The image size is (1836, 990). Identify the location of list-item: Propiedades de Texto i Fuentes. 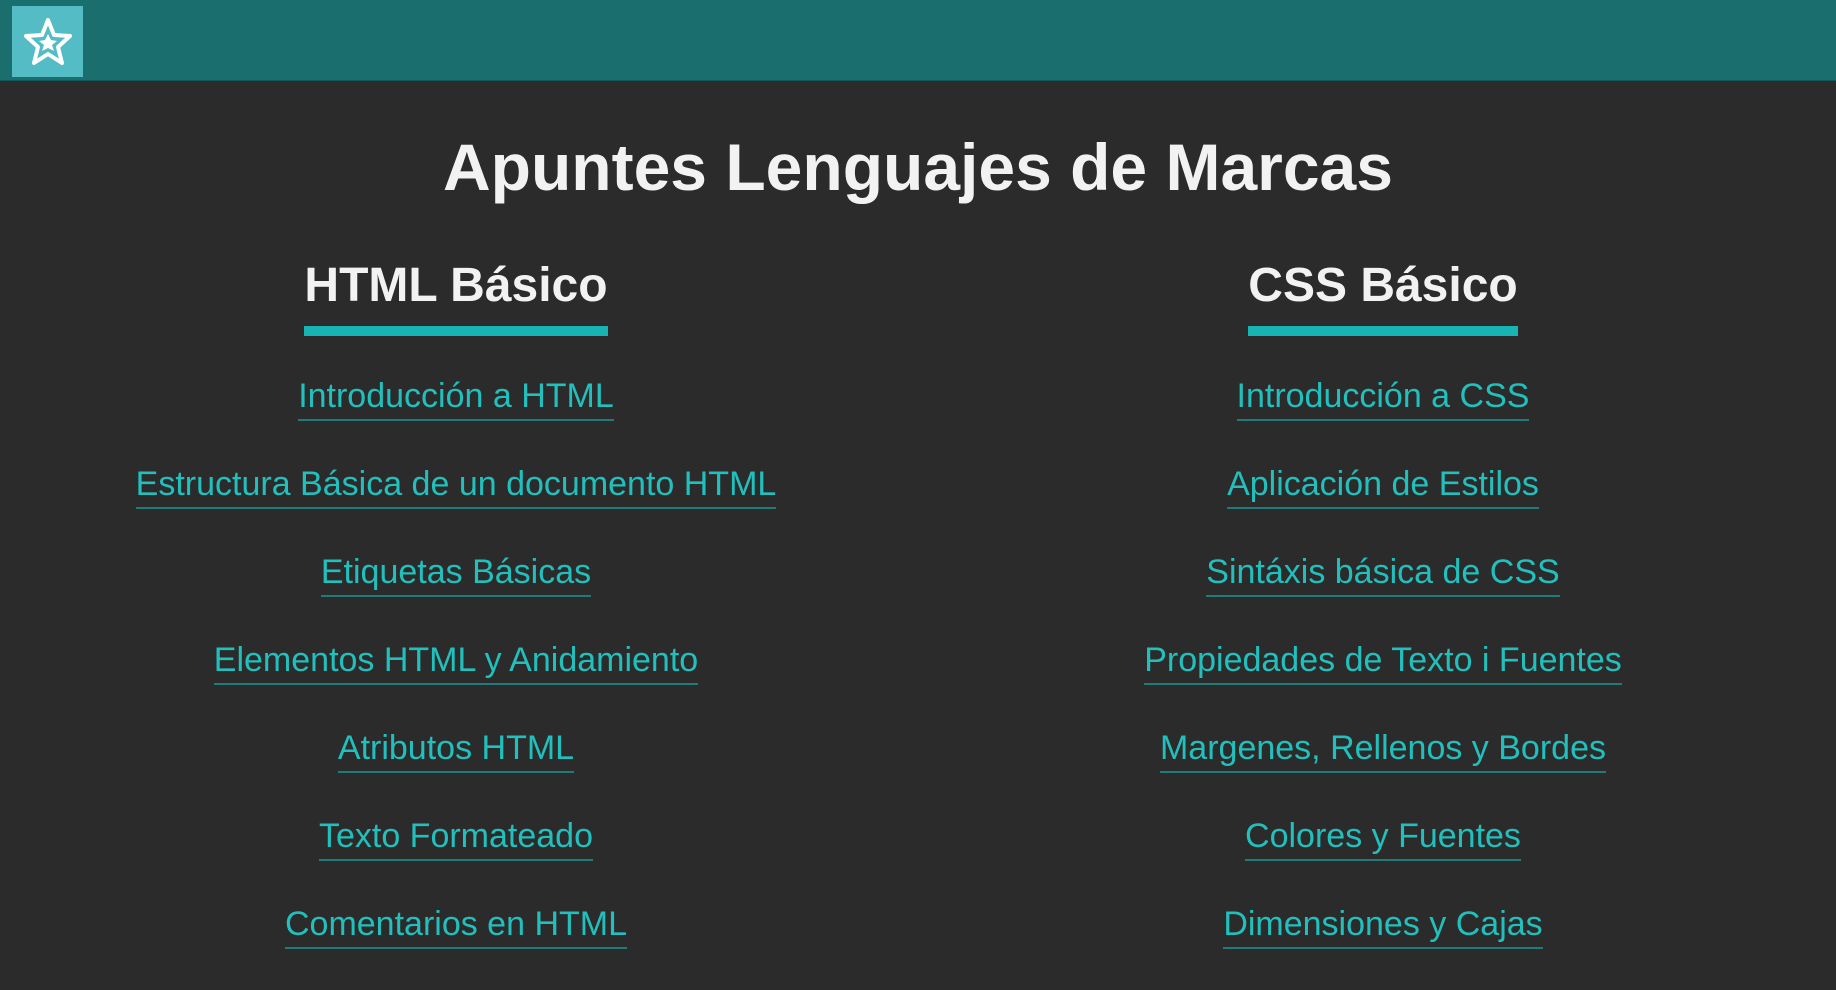
(1383, 682).